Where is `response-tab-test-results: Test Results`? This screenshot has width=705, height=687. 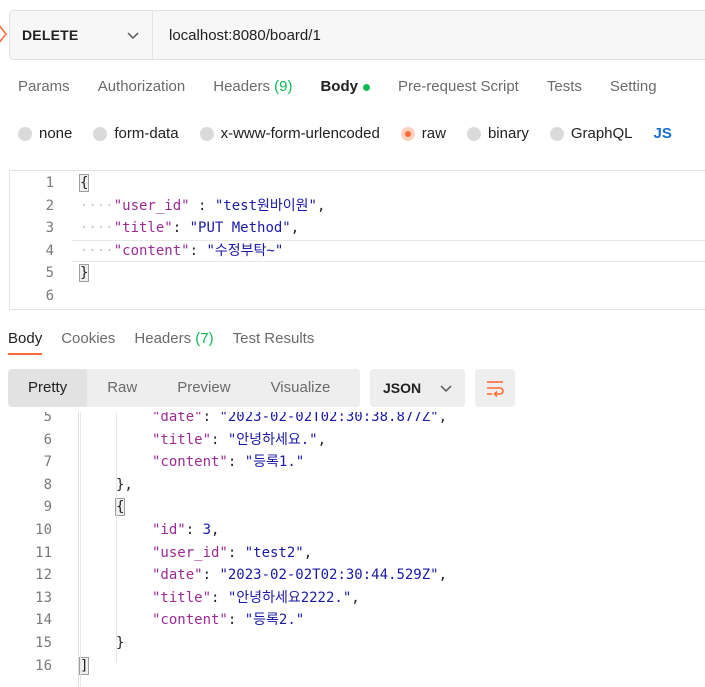 response-tab-test-results: Test Results is located at coordinates (274, 342).